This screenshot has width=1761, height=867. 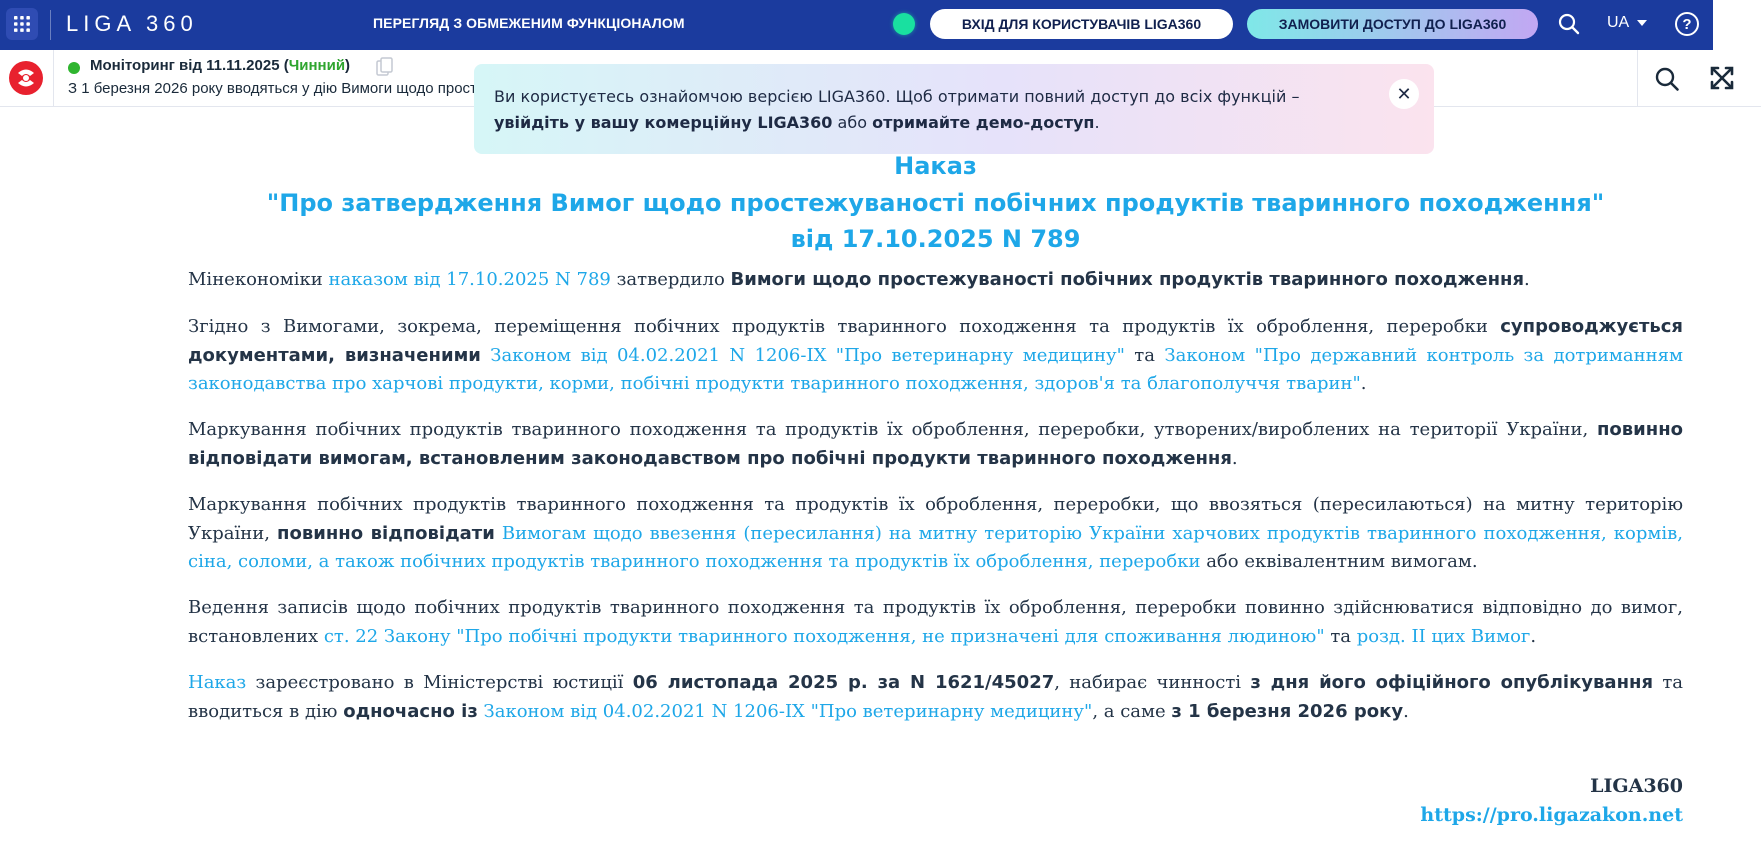 I want to click on status-badge: Чинний, so click(x=317, y=65).